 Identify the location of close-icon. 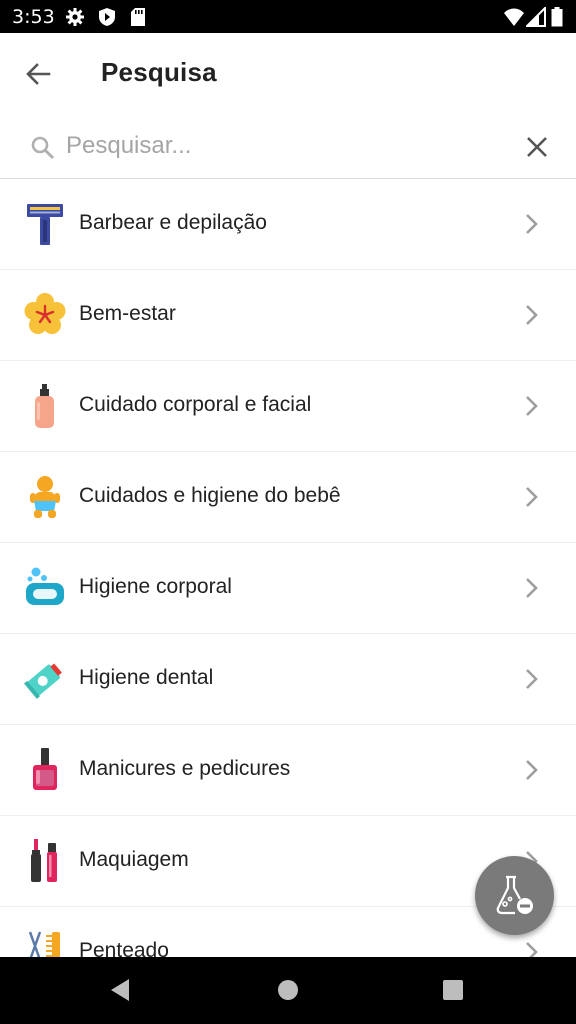
(537, 147).